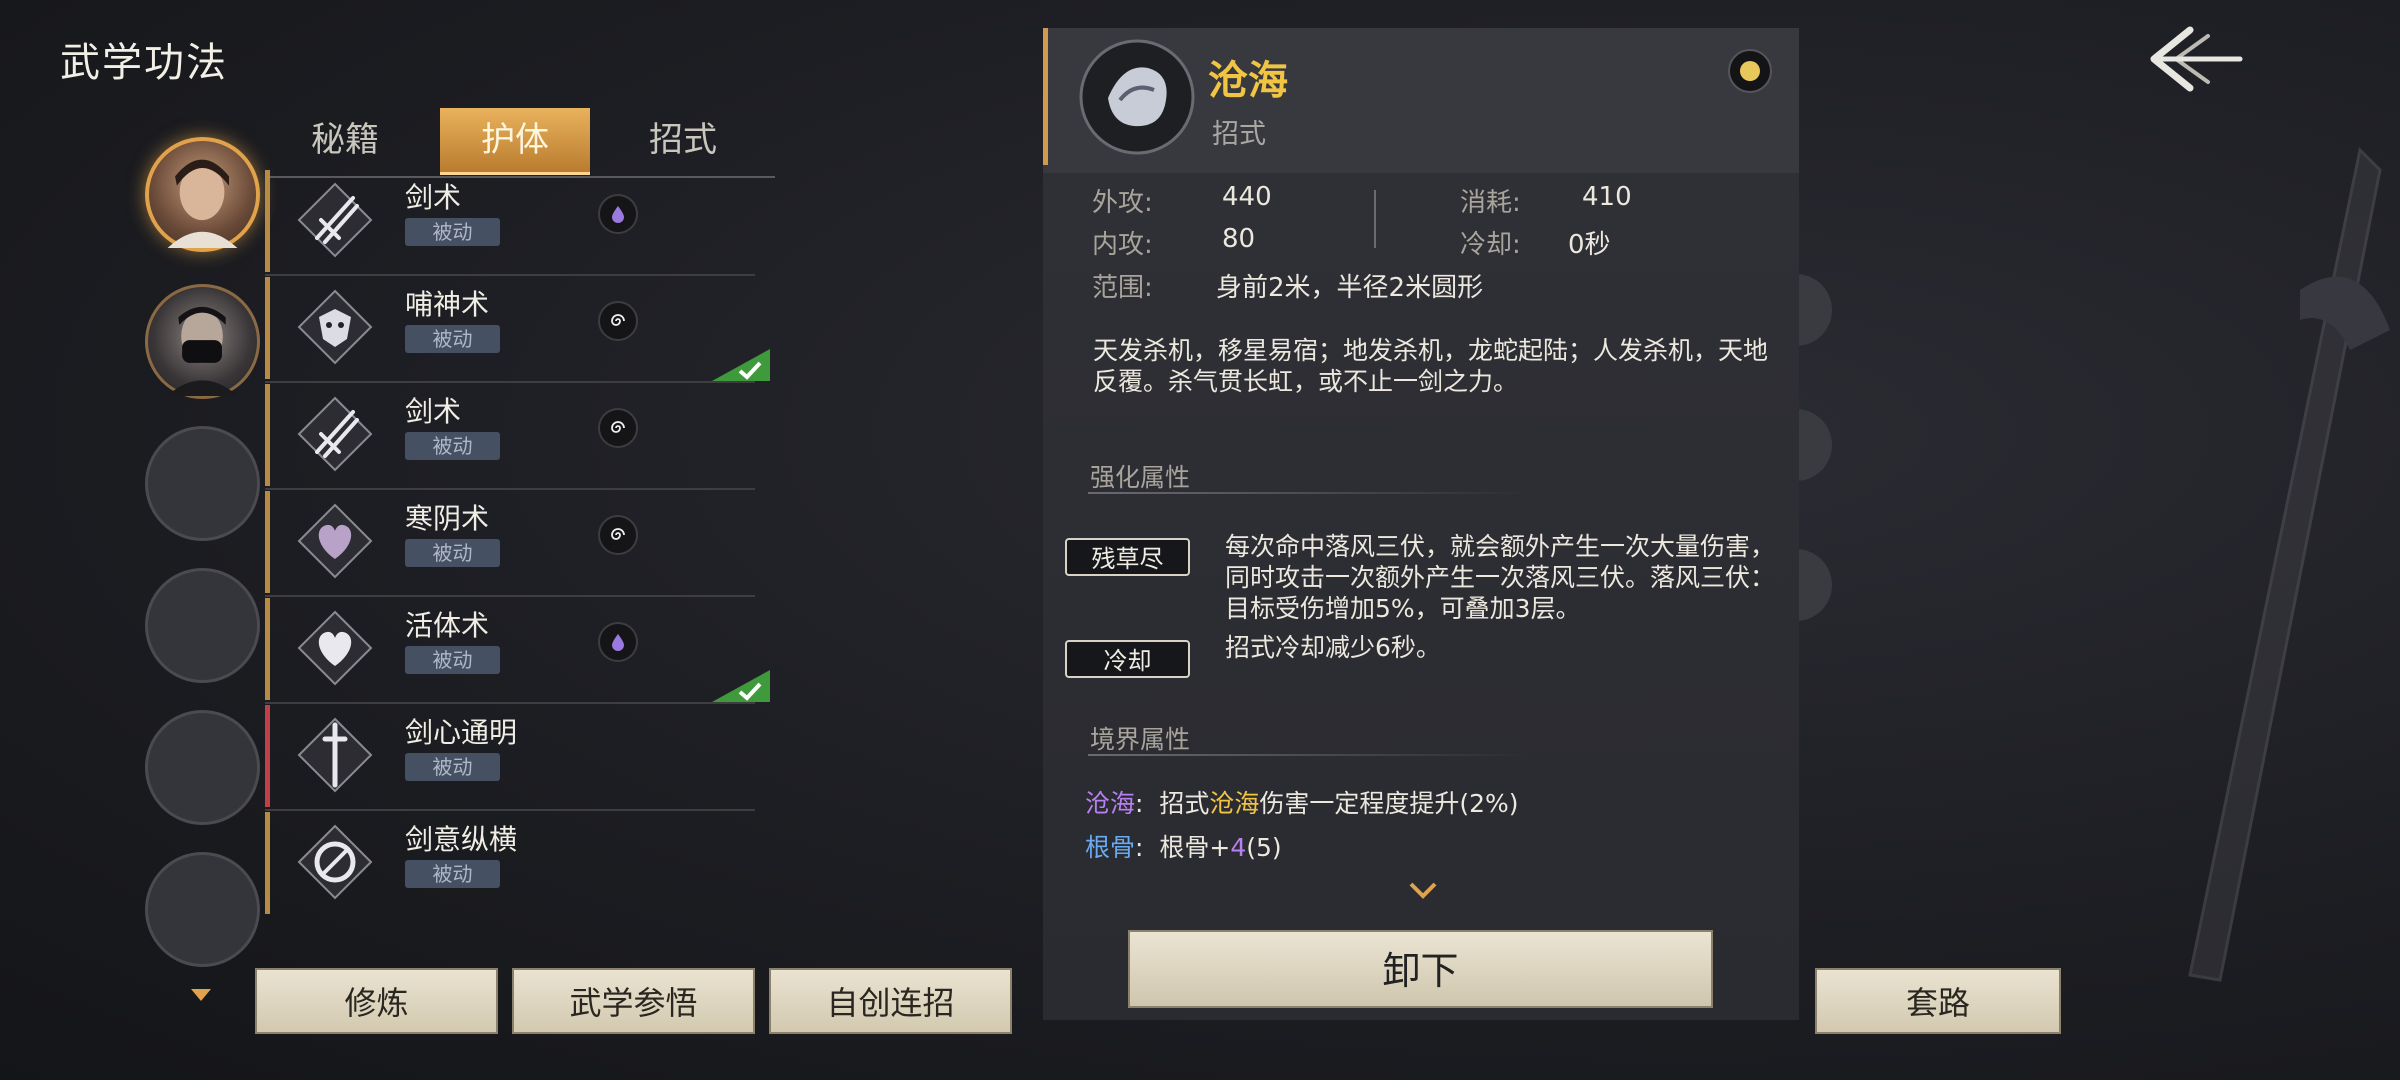 This screenshot has height=1080, width=2400. What do you see at coordinates (1110, 847) in the screenshot?
I see `realm-key: 根骨` at bounding box center [1110, 847].